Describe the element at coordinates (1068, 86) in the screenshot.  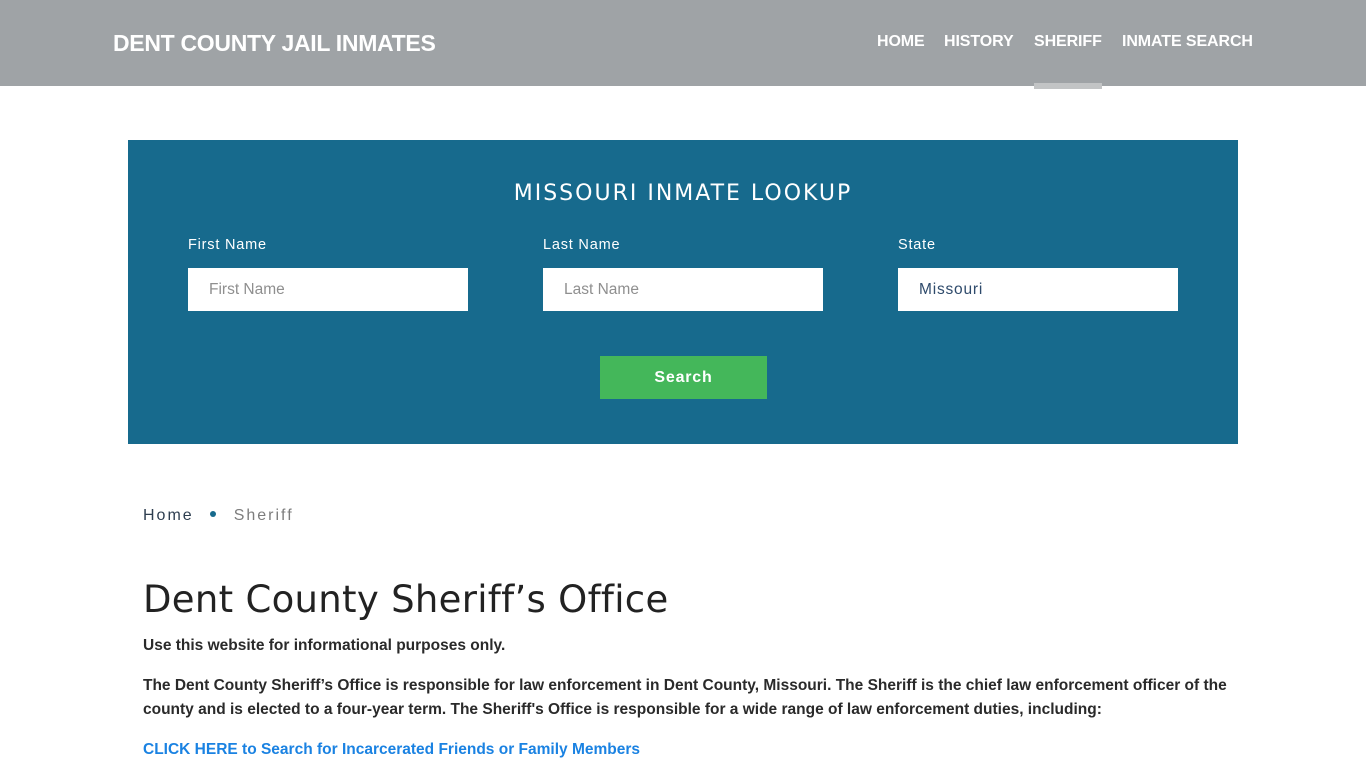
I see `nav-active-indicator` at that location.